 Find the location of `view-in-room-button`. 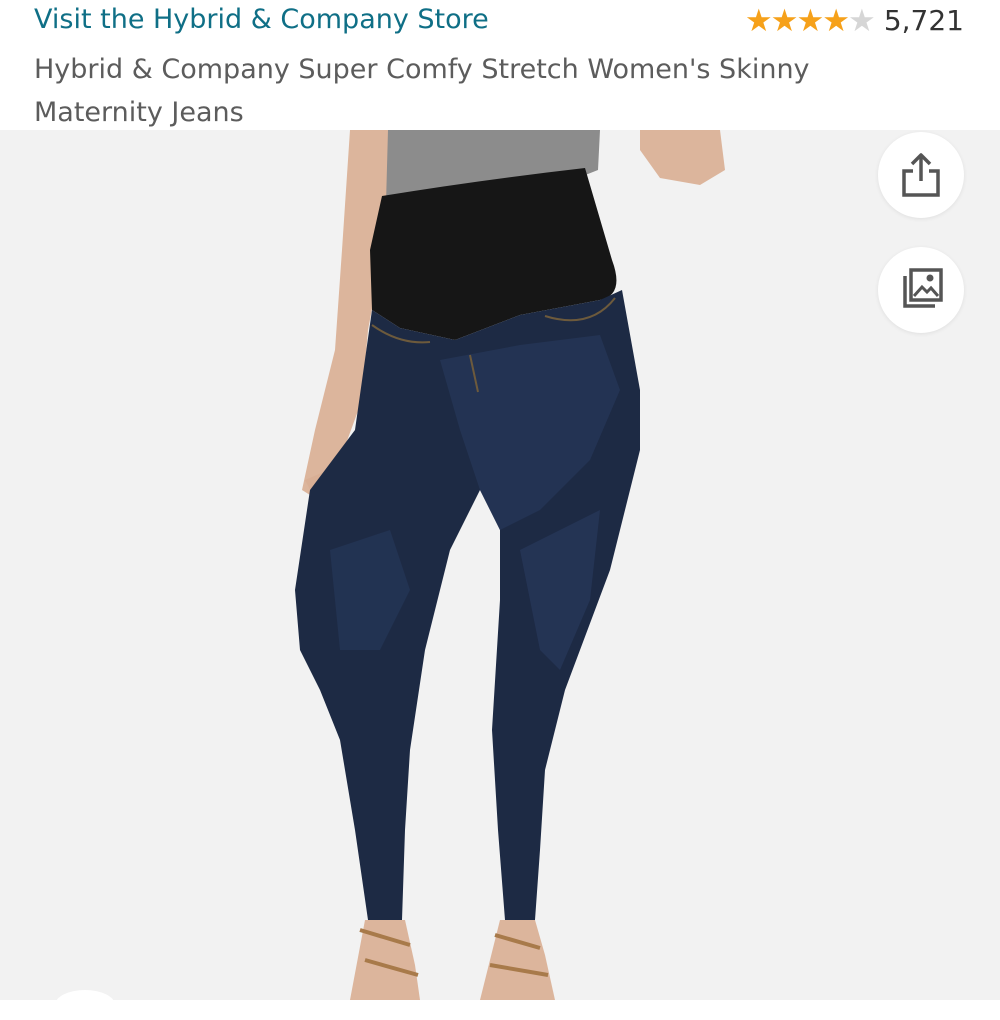

view-in-room-button is located at coordinates (921, 290).